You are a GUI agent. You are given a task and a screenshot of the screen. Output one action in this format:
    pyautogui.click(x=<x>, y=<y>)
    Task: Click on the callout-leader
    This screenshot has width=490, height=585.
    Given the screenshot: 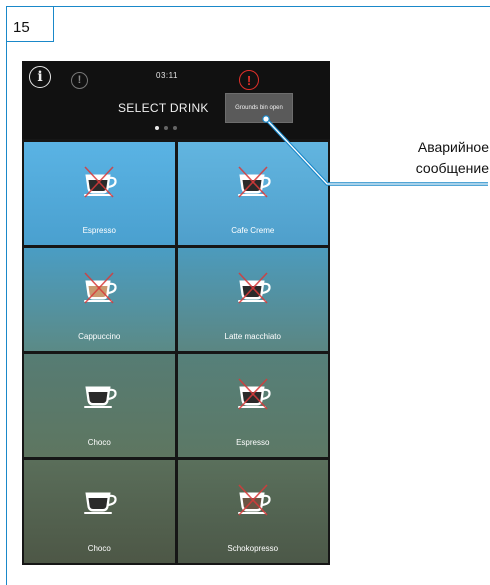 What is the action you would take?
    pyautogui.click(x=375, y=150)
    